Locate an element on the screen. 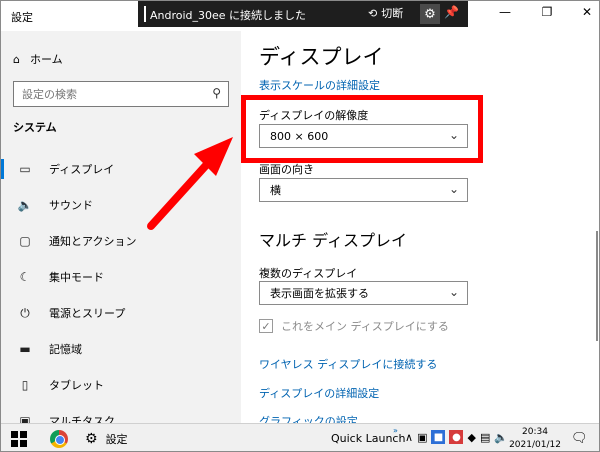  connection-bar-pin-marker is located at coordinates (145, 14).